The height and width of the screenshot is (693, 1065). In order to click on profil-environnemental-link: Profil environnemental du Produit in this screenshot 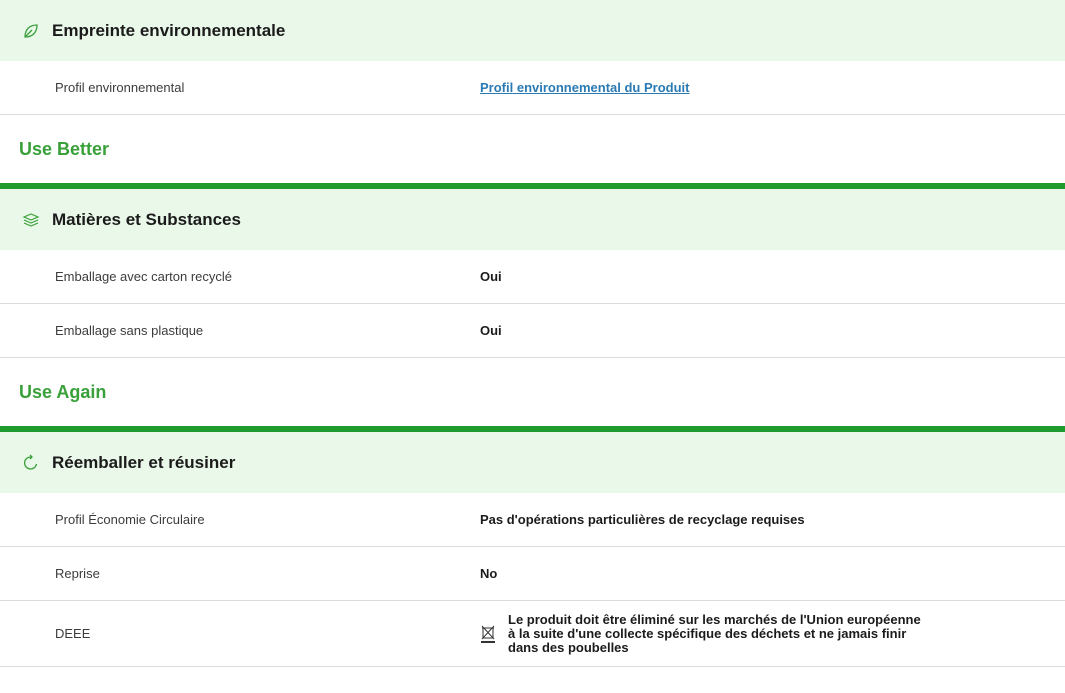, I will do `click(584, 87)`.